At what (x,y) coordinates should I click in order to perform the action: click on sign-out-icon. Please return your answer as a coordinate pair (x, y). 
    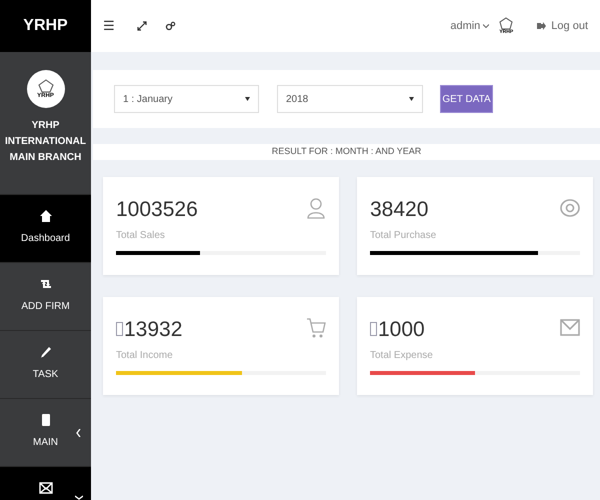
    Looking at the image, I should click on (541, 26).